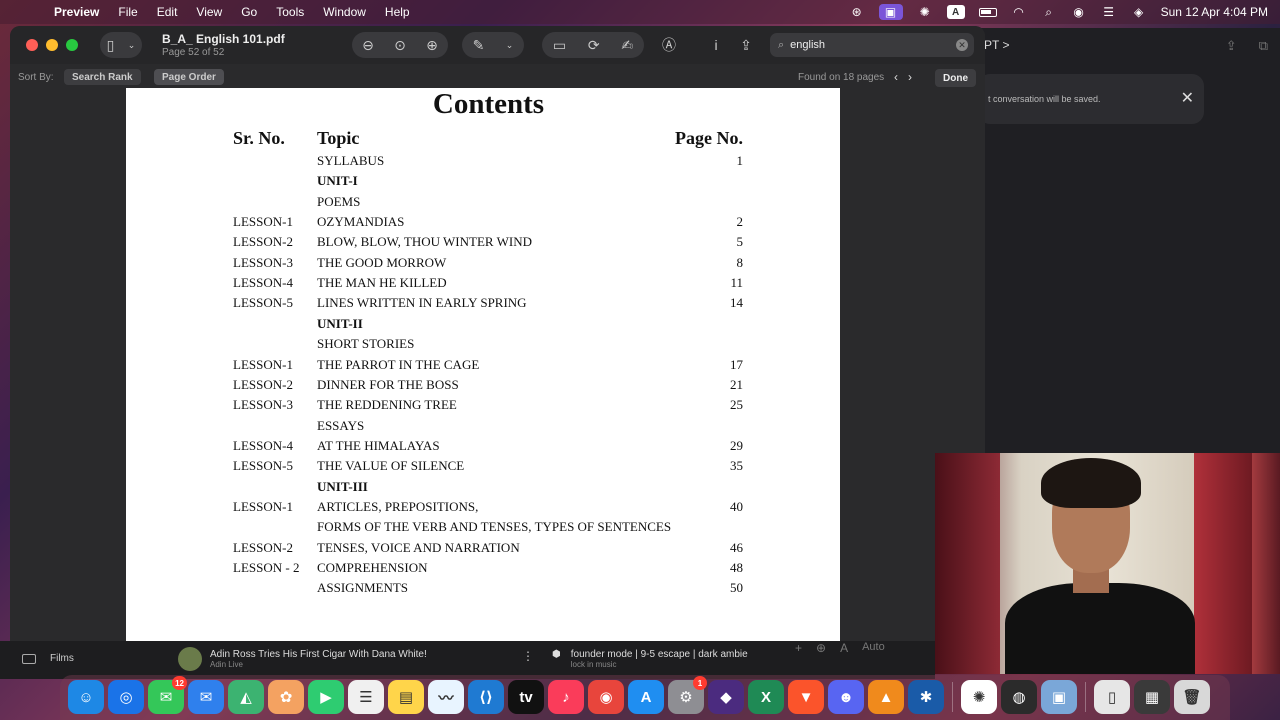 Image resolution: width=1280 pixels, height=720 pixels. I want to click on next-result-icon: ›, so click(910, 77).